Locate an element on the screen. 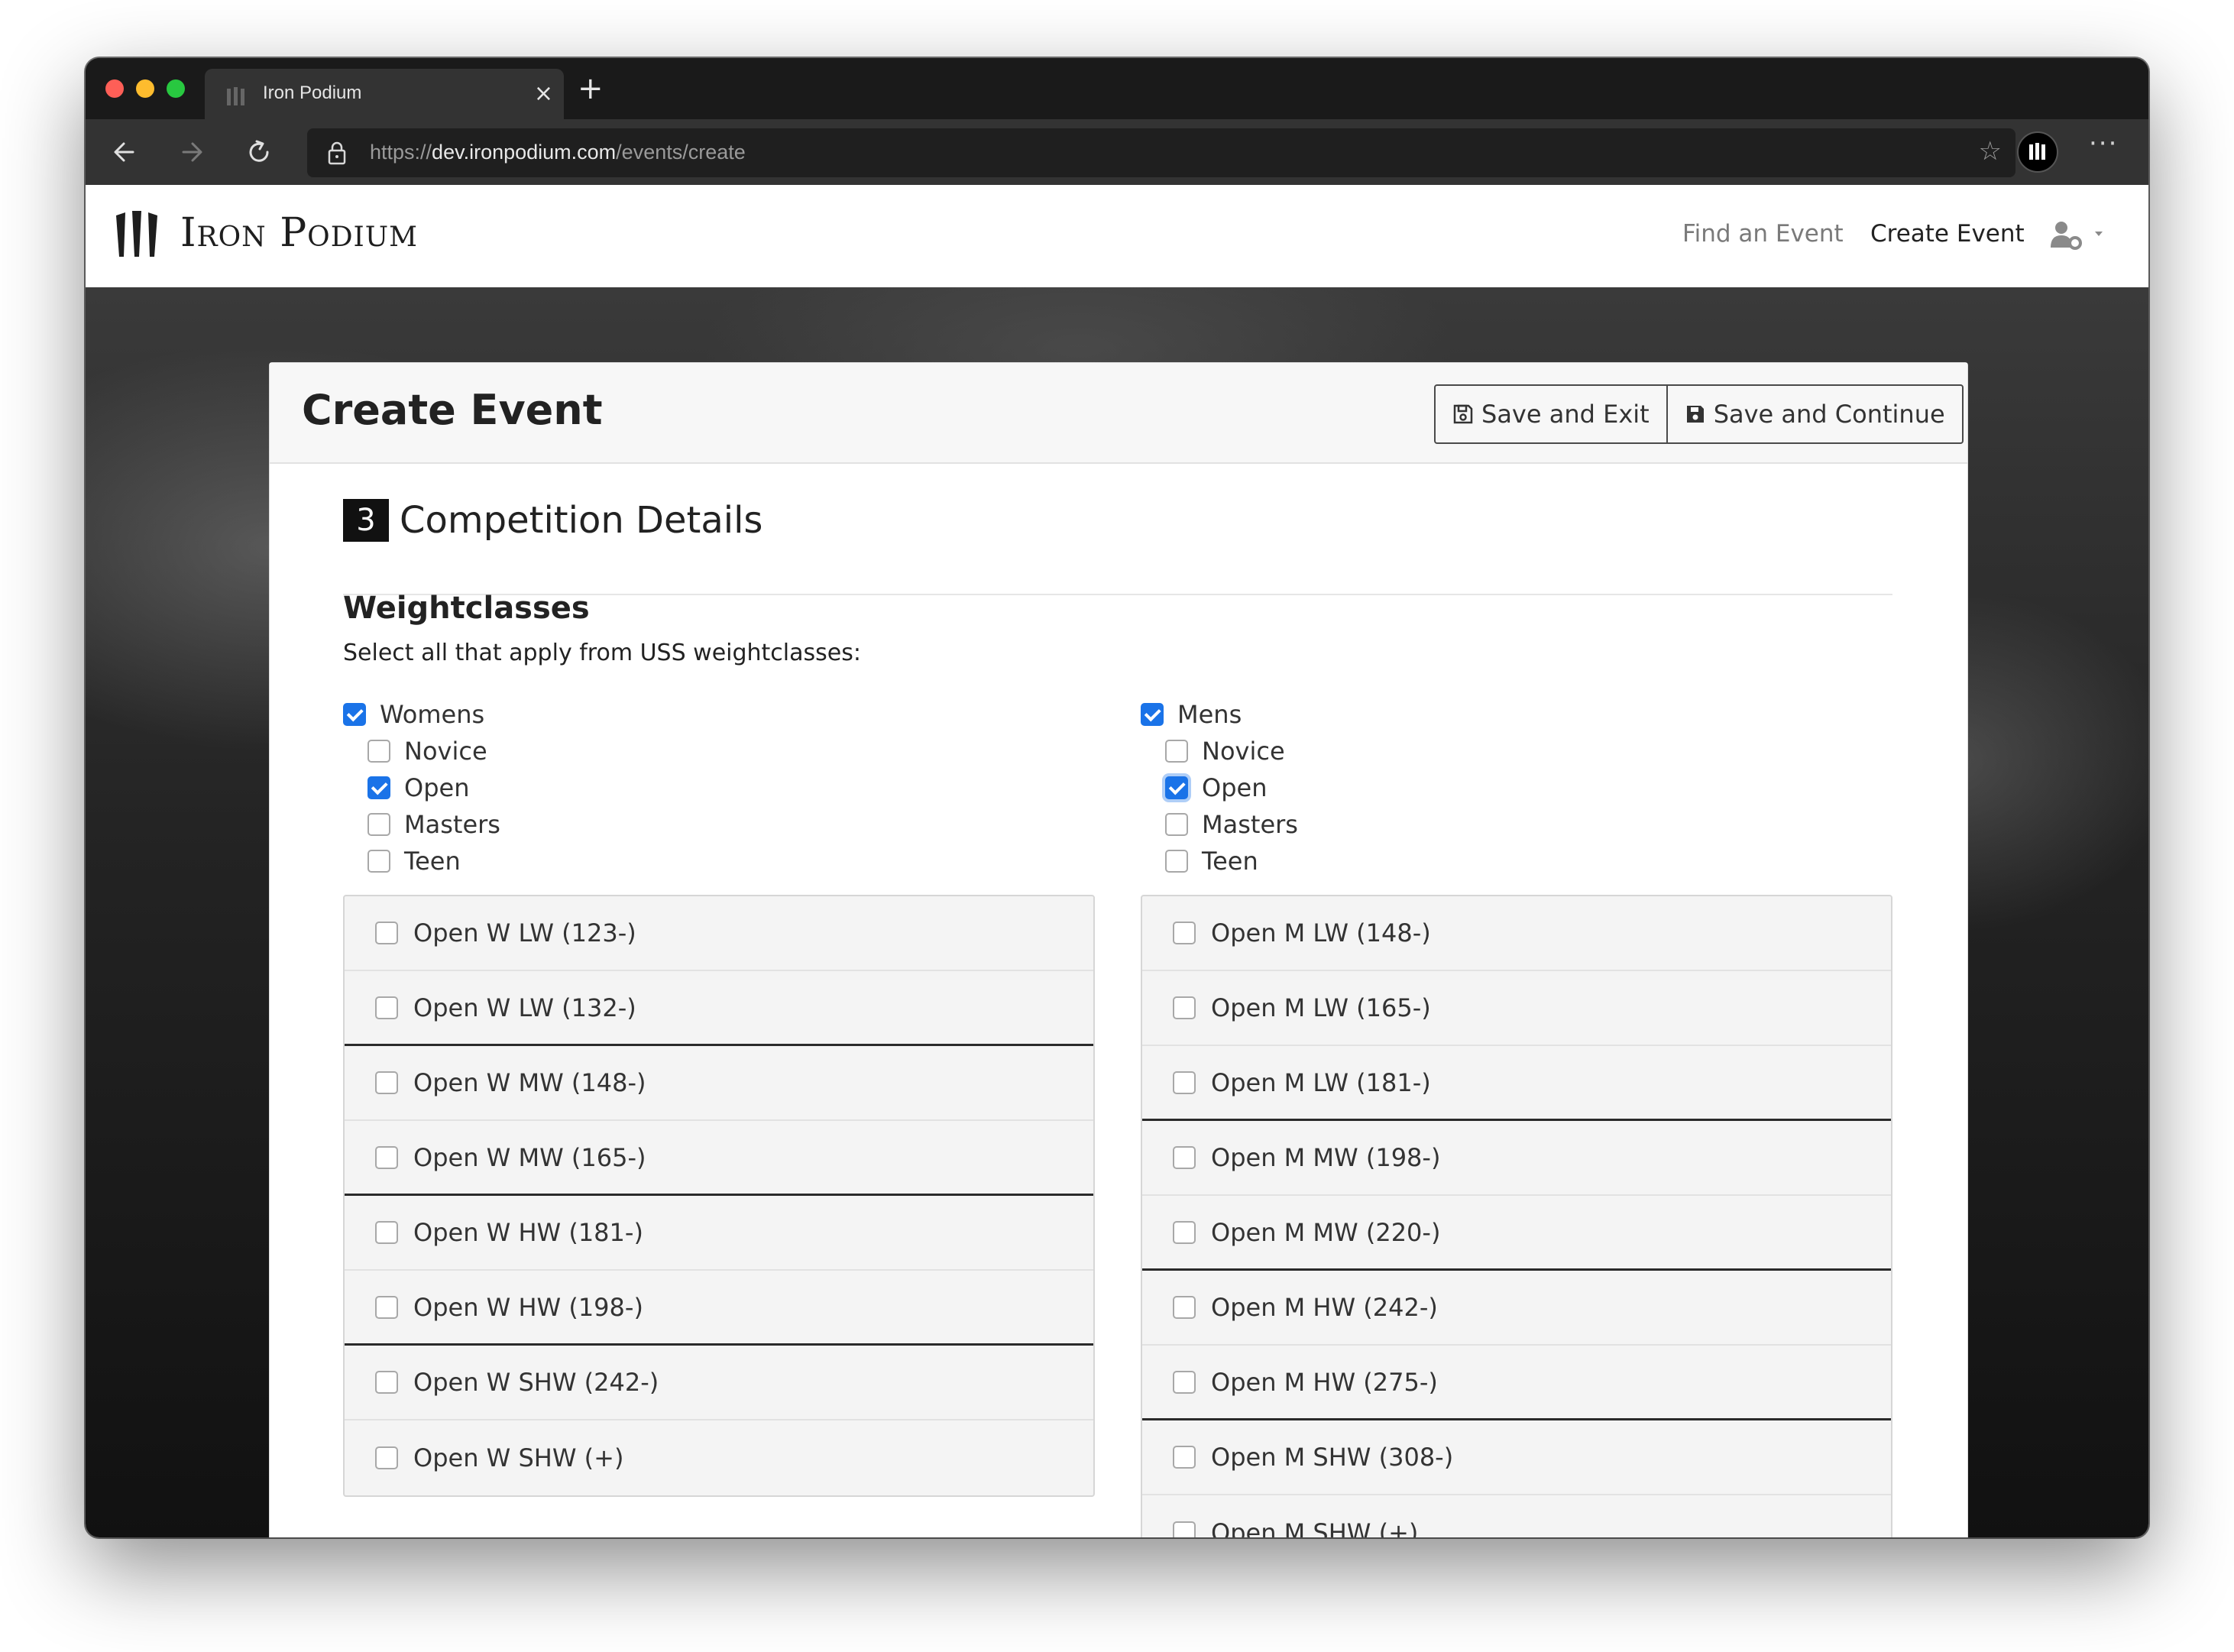 The image size is (2234, 1652). tab-close-icon: × is located at coordinates (543, 94).